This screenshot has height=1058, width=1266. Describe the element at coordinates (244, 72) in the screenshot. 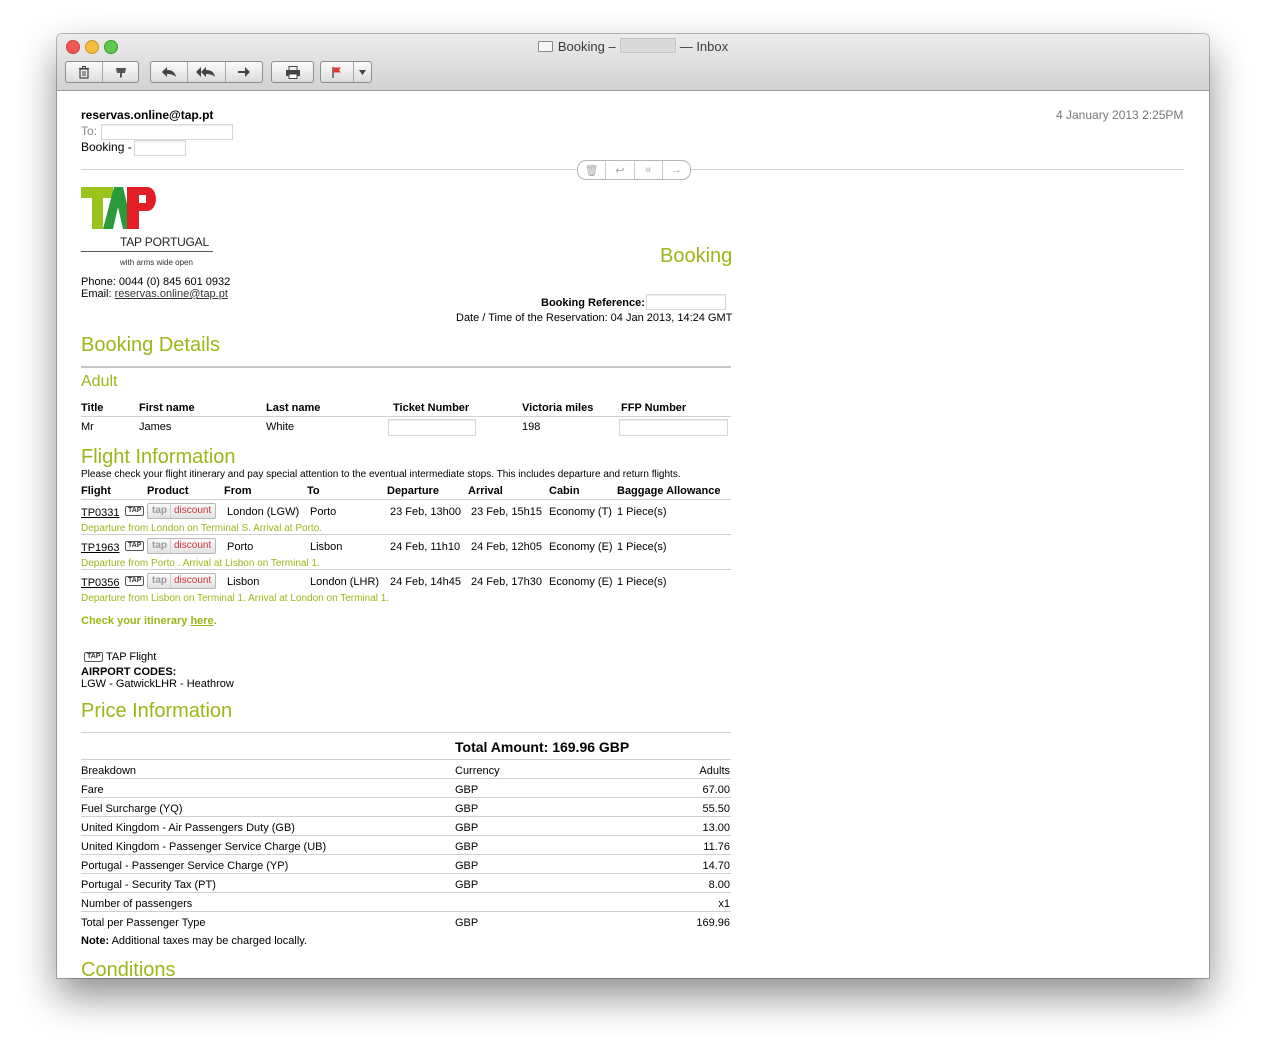

I see `forward-button` at that location.